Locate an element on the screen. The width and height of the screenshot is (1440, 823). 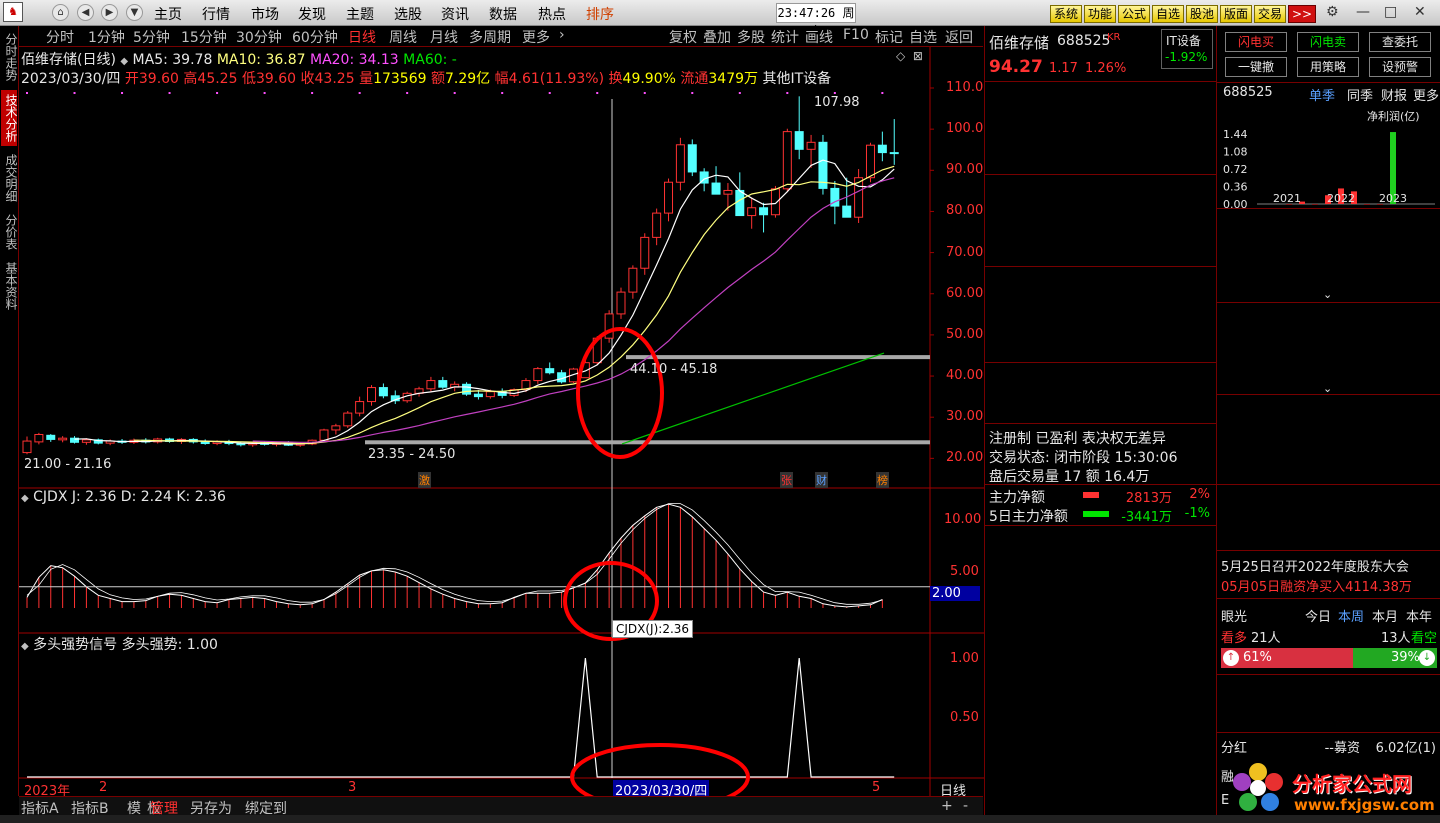
tab-transactions: 成交明细 is located at coordinates (9, 178).